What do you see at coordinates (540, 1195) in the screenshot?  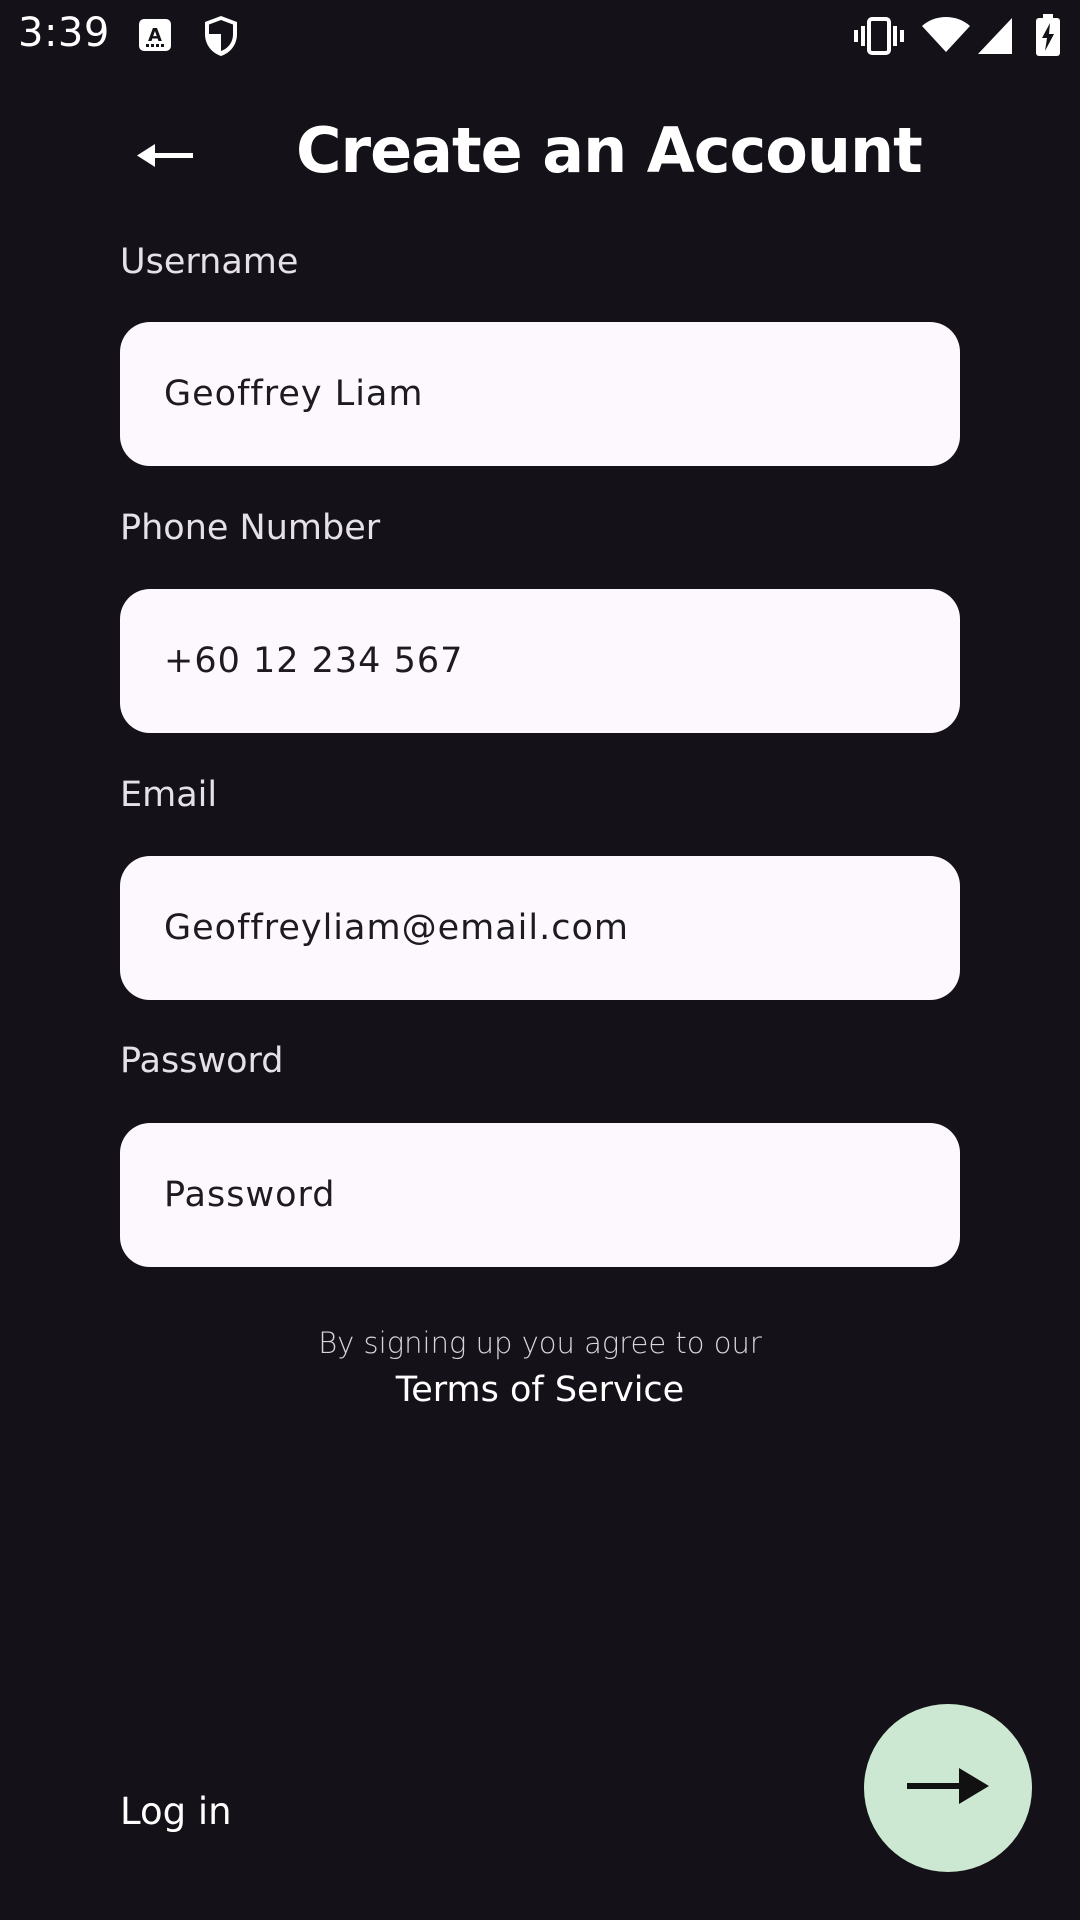 I see `password-input` at bounding box center [540, 1195].